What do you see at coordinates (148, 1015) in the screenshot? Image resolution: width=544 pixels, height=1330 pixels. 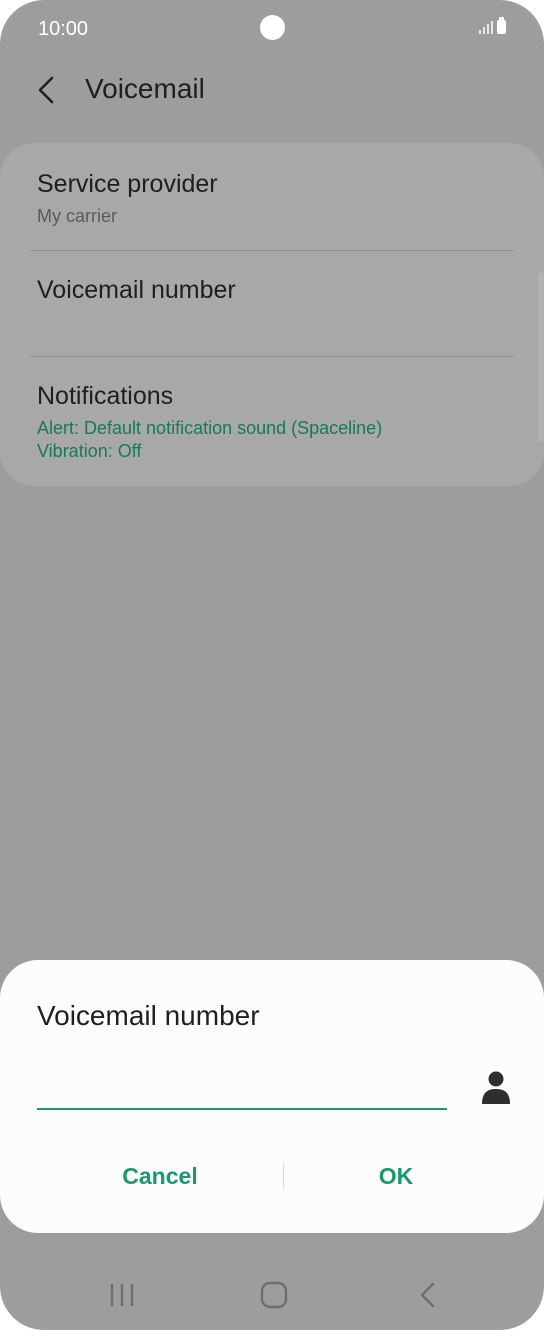 I see `dialog-title: Voicemail number` at bounding box center [148, 1015].